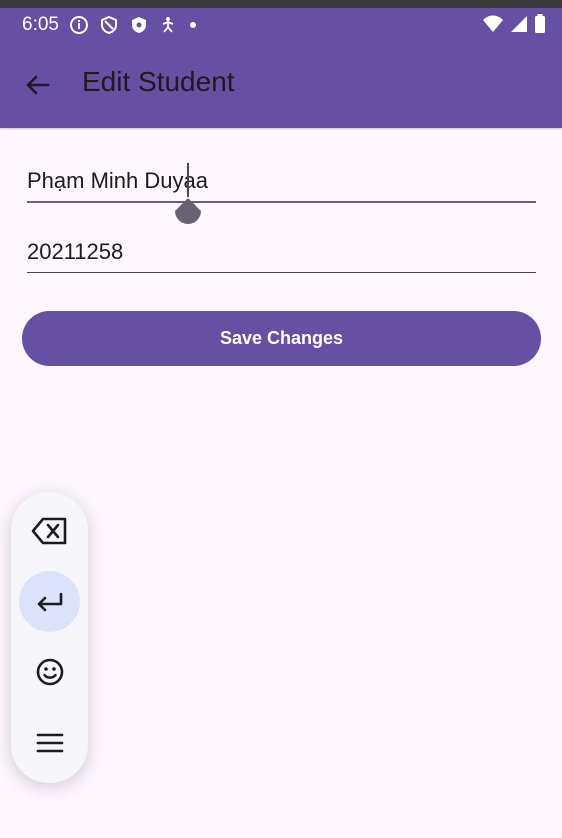 The width and height of the screenshot is (562, 838). I want to click on menu-icon, so click(49, 742).